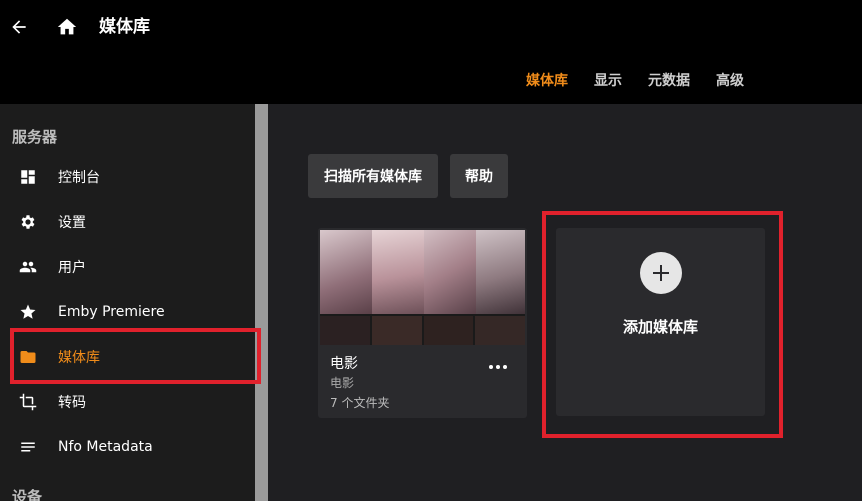 Image resolution: width=862 pixels, height=501 pixels. I want to click on sidebar-item-users: 用户, so click(133, 266).